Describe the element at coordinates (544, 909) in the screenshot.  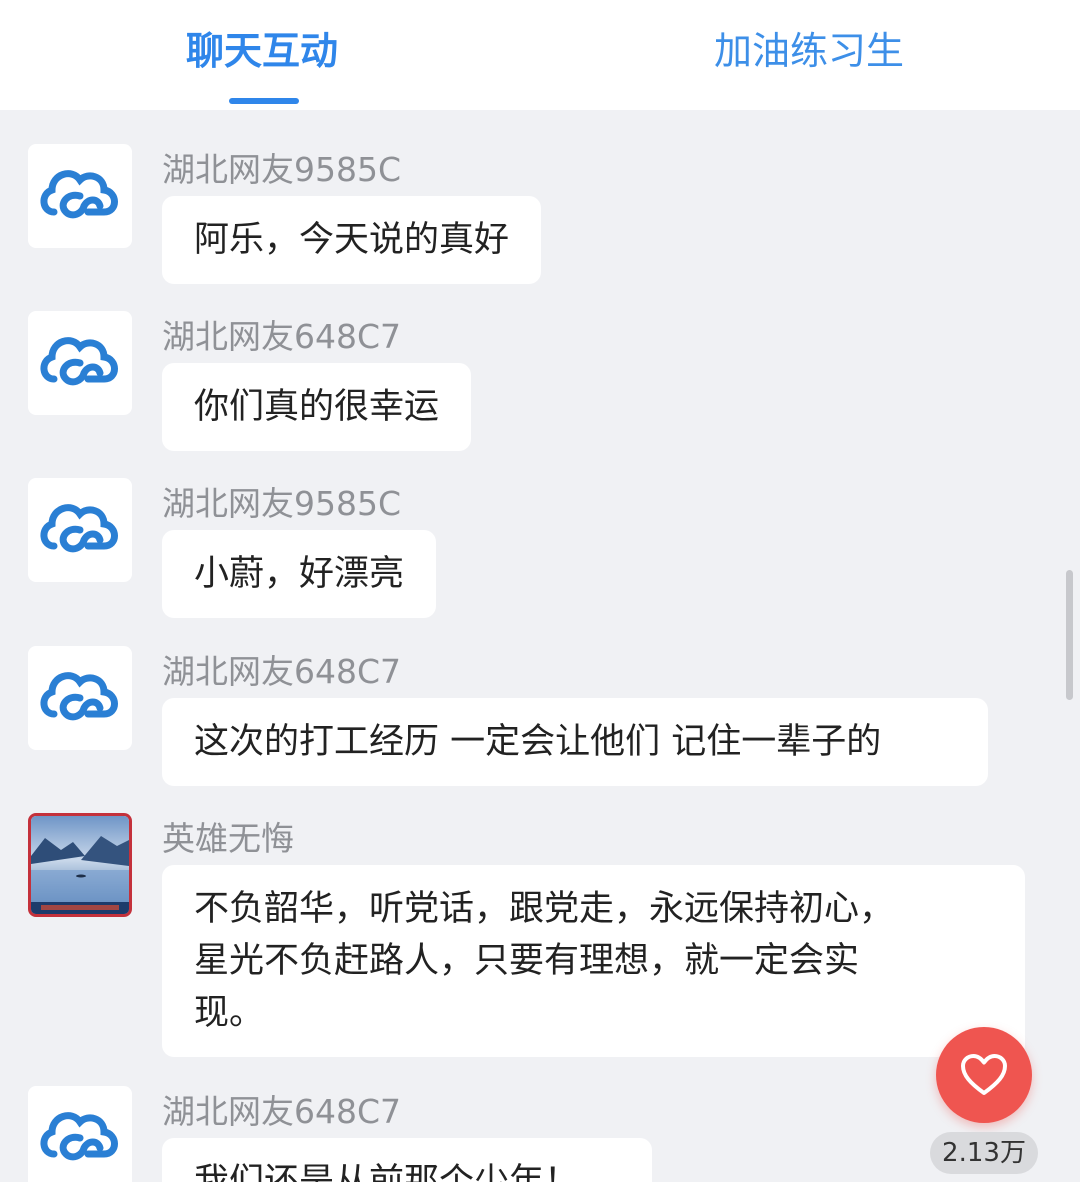
I see `message-text: 不负韶华，听党话，跟党走，永远保持初心，` at that location.